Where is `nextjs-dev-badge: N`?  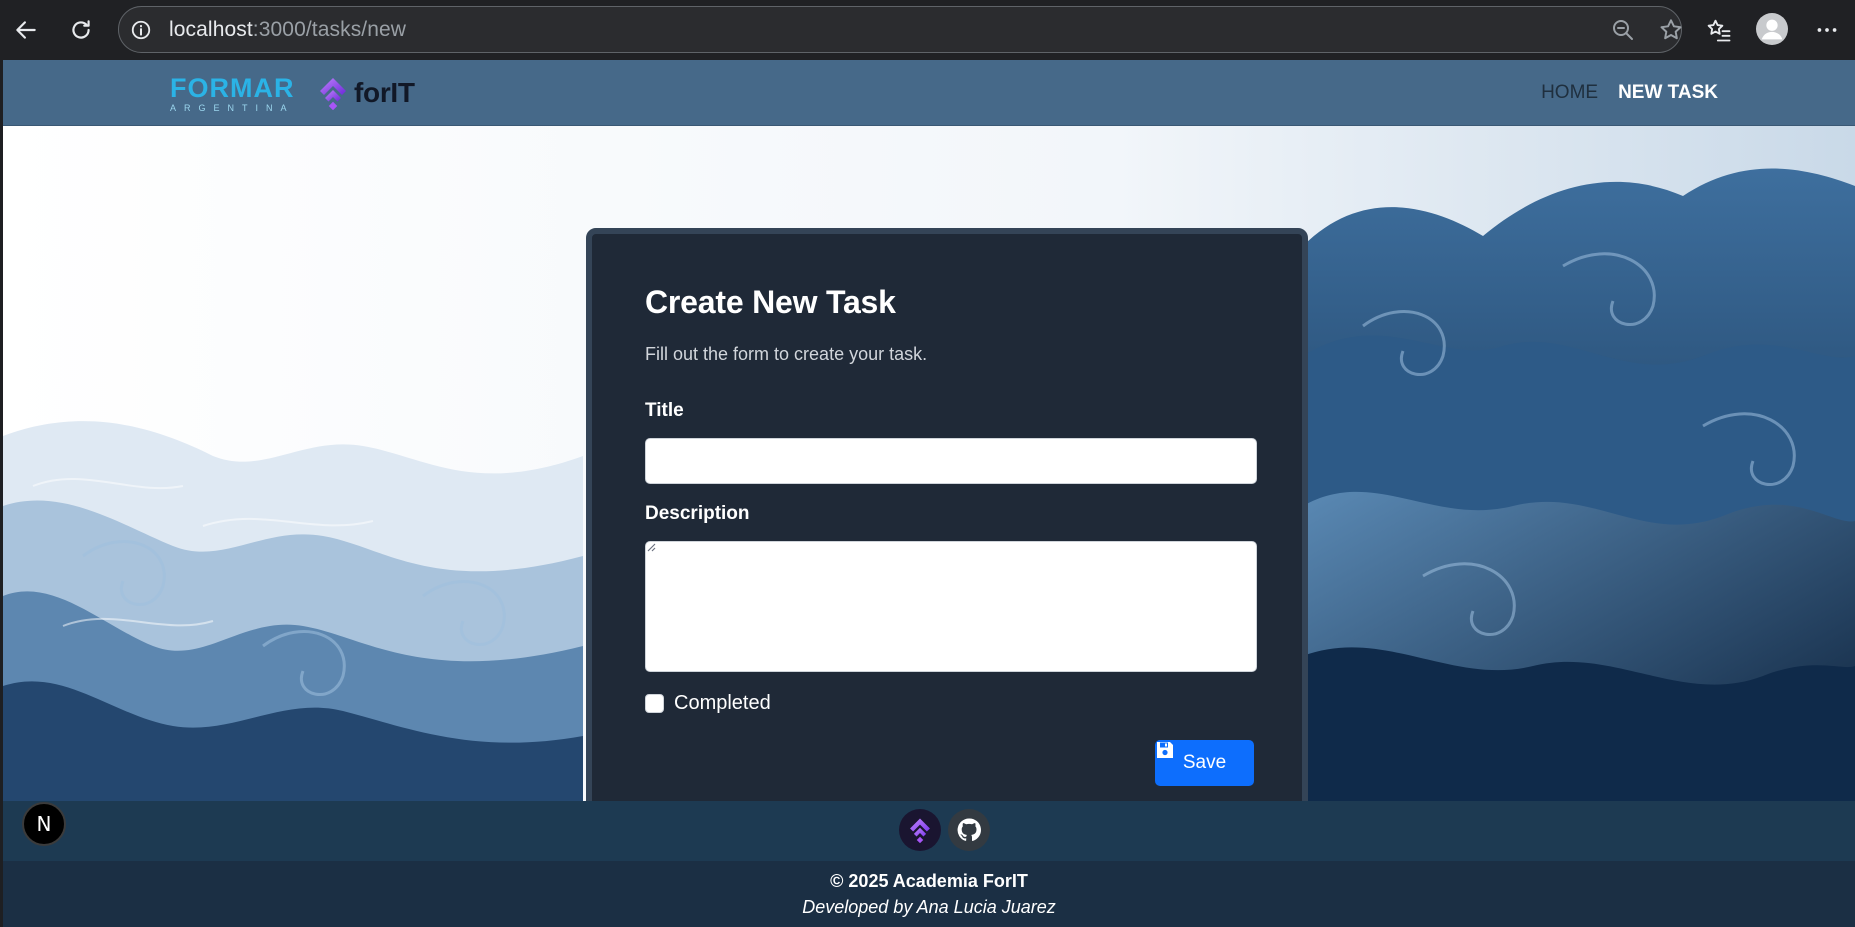
nextjs-dev-badge: N is located at coordinates (44, 824).